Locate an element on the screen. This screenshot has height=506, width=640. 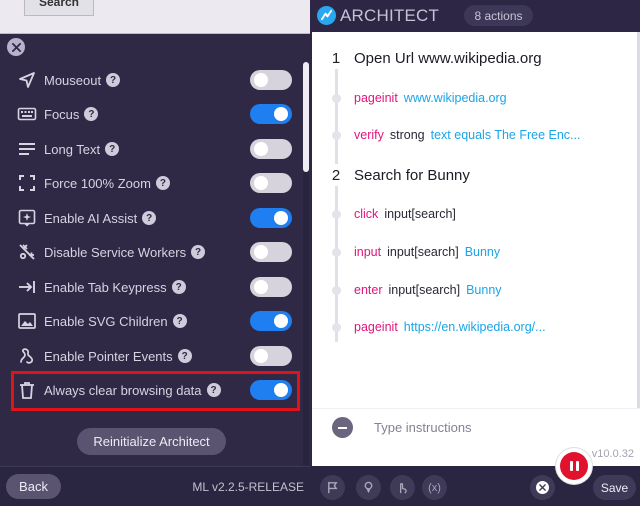
setting-row-long-text: Long Text ? is located at coordinates (154, 149).